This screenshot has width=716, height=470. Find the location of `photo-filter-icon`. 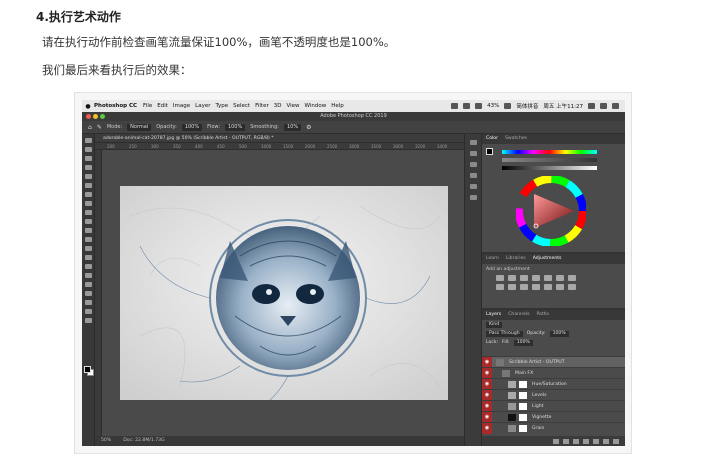

photo-filter-icon is located at coordinates (512, 287).